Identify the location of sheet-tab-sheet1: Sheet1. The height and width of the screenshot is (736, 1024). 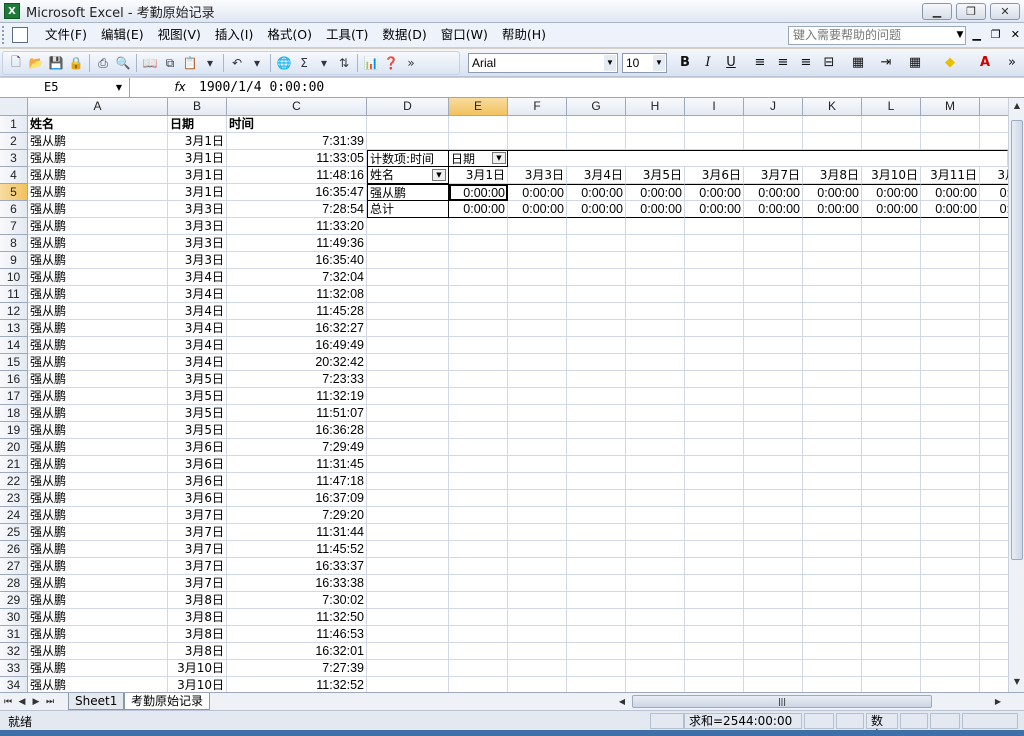
(96, 701).